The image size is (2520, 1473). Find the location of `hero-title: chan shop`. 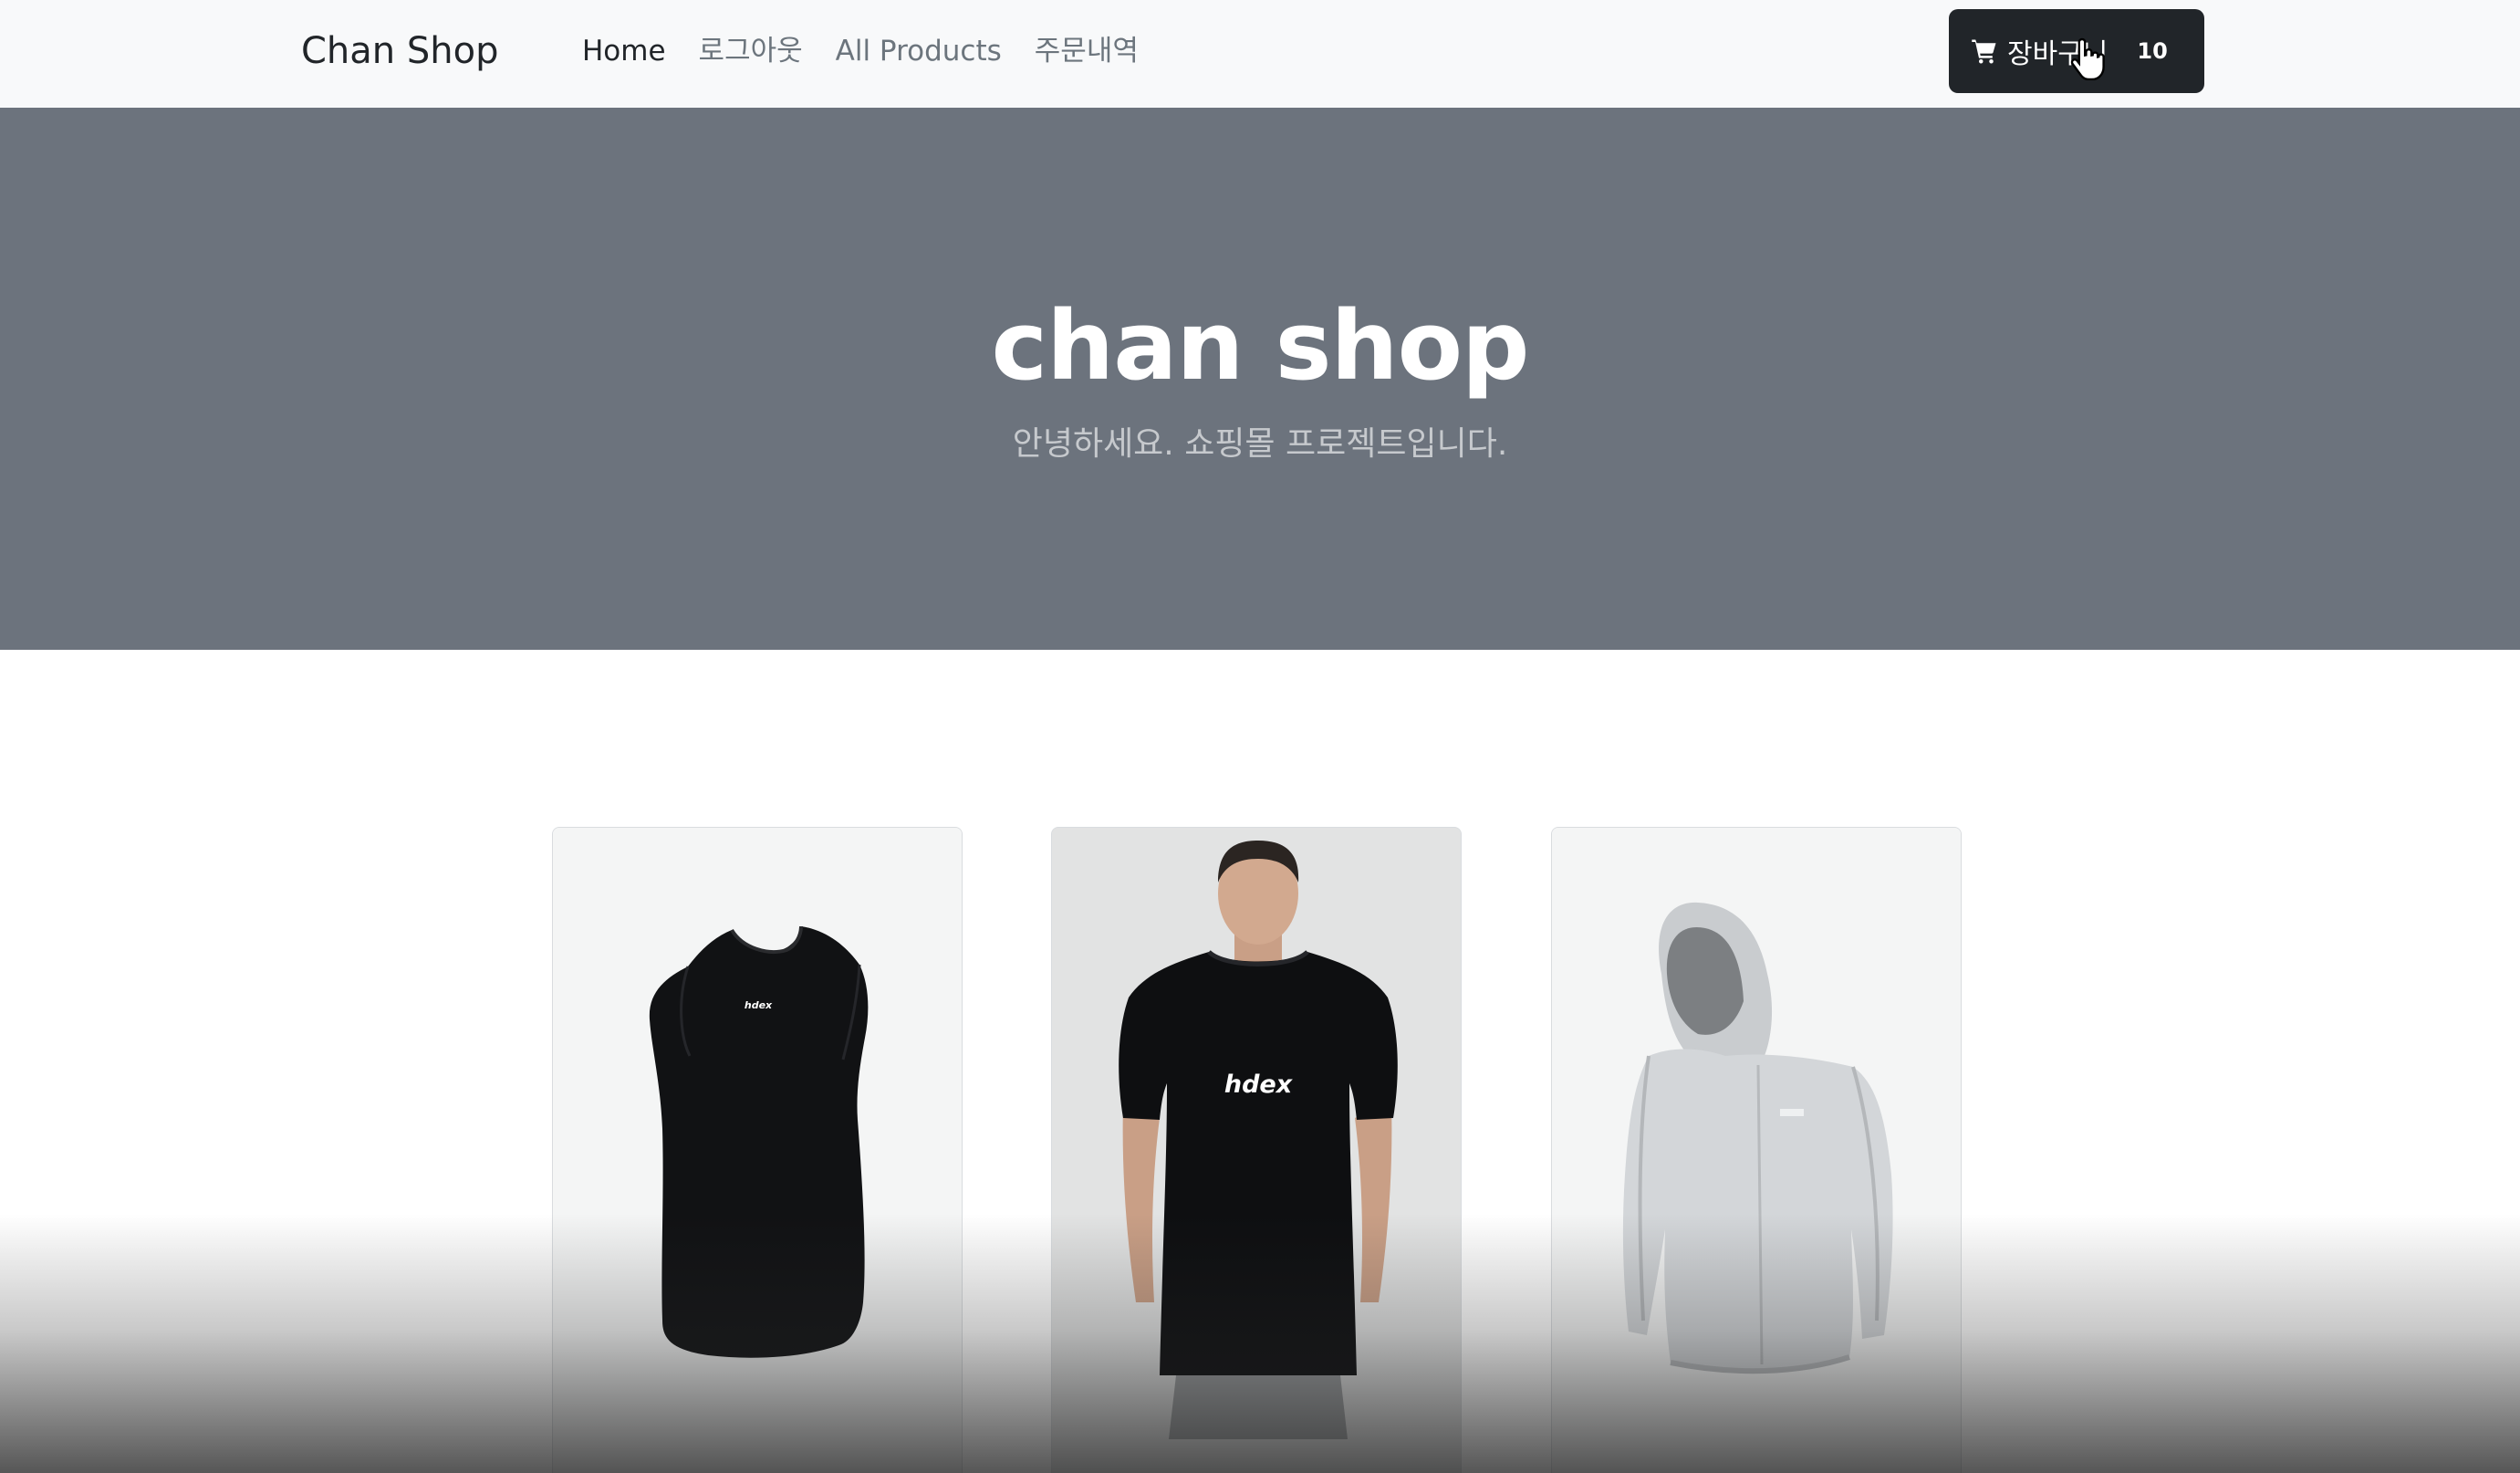

hero-title: chan shop is located at coordinates (1261, 346).